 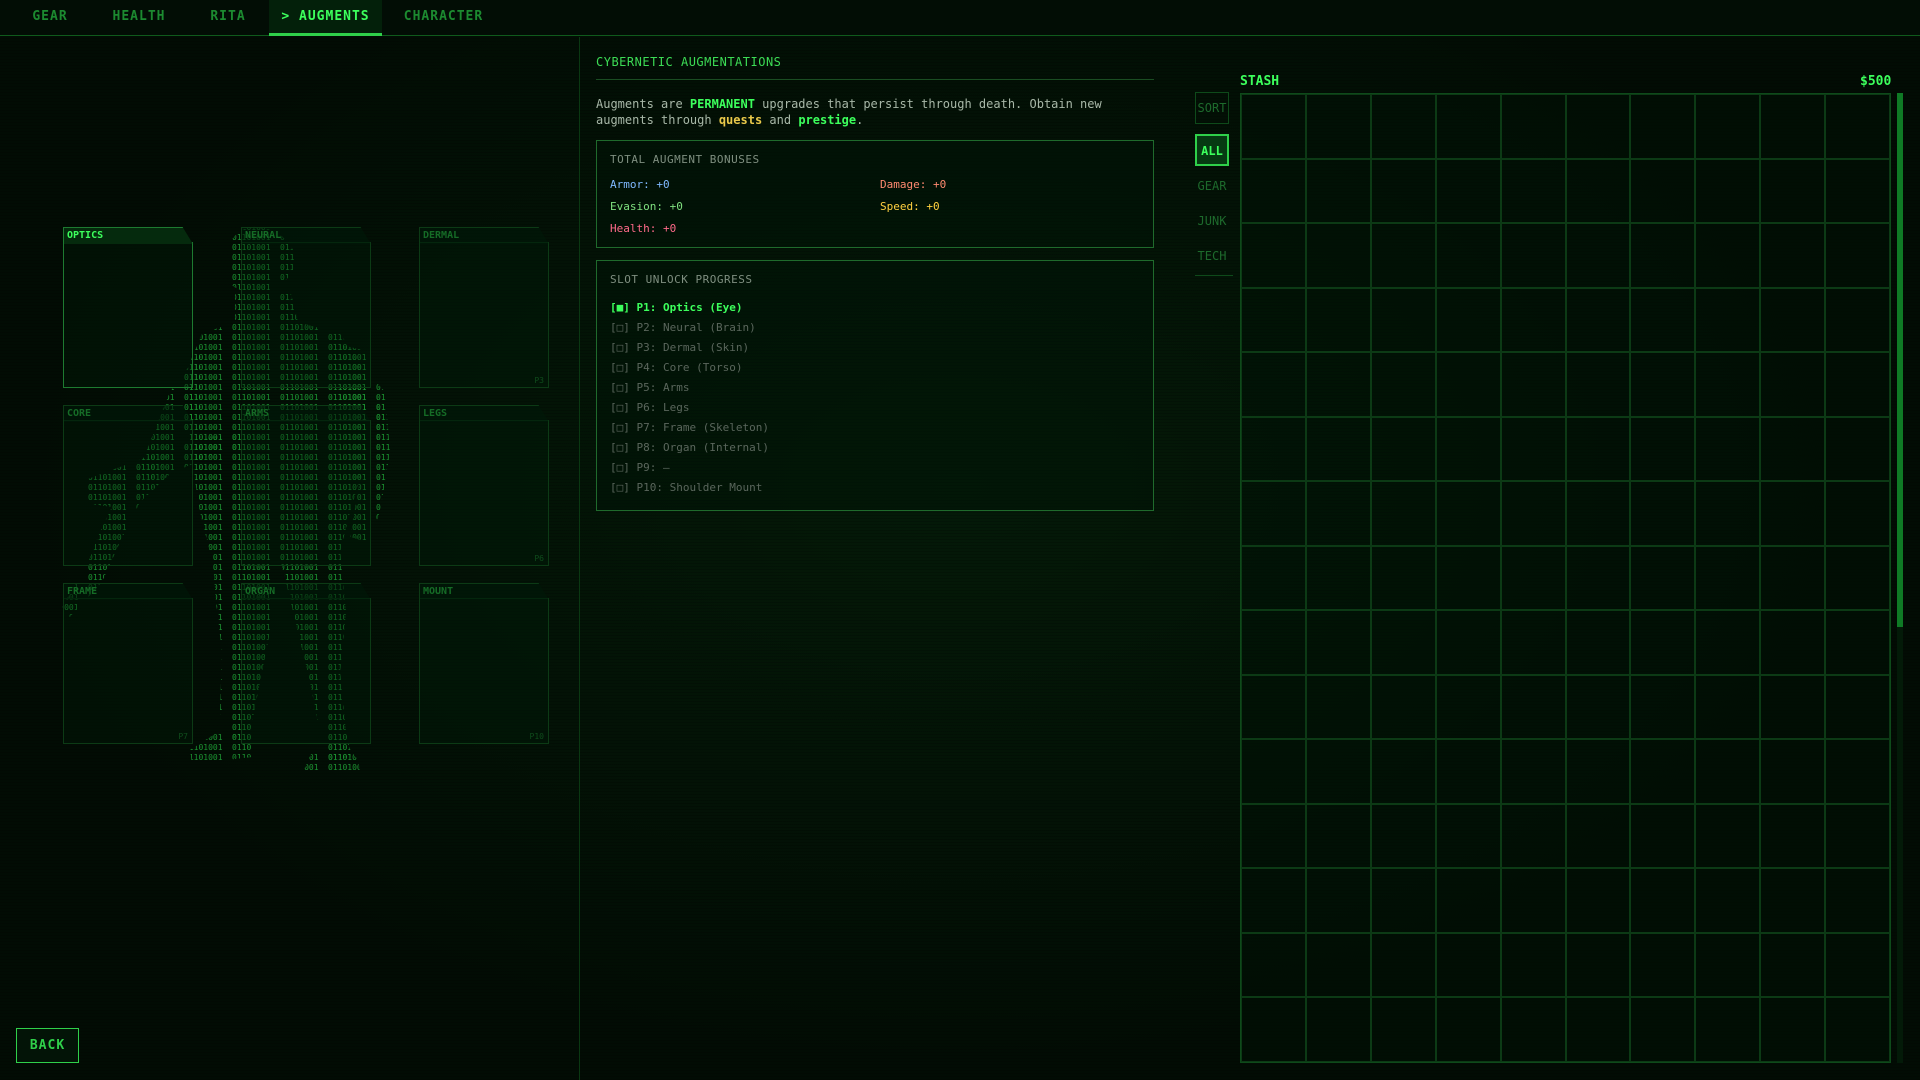 What do you see at coordinates (306, 307) in the screenshot?
I see `slot-neural: NEURAL` at bounding box center [306, 307].